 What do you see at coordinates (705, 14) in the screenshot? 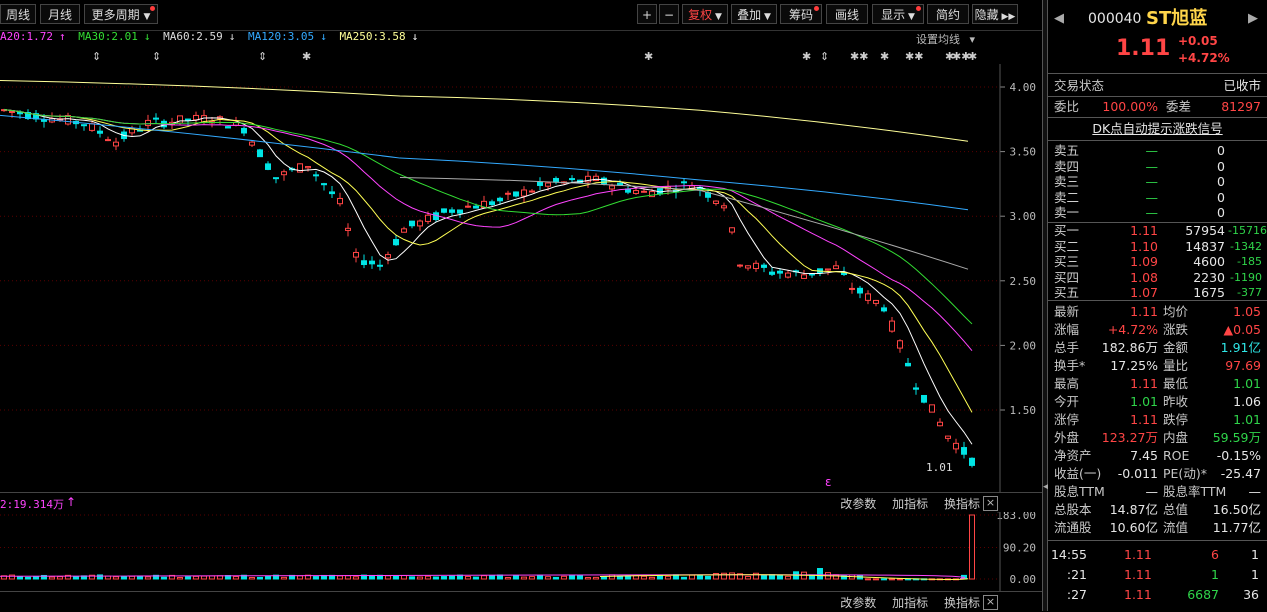
I see `fuquan-button: 复权 ▼` at bounding box center [705, 14].